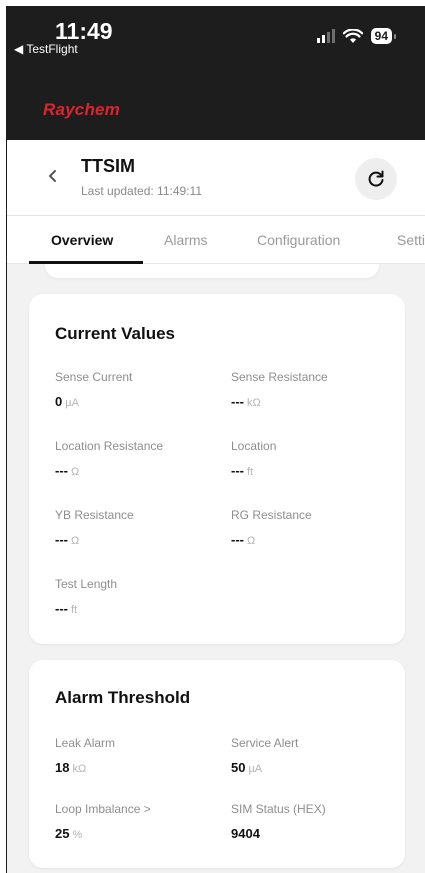  Describe the element at coordinates (109, 446) in the screenshot. I see `field-label: Location Resistance` at that location.